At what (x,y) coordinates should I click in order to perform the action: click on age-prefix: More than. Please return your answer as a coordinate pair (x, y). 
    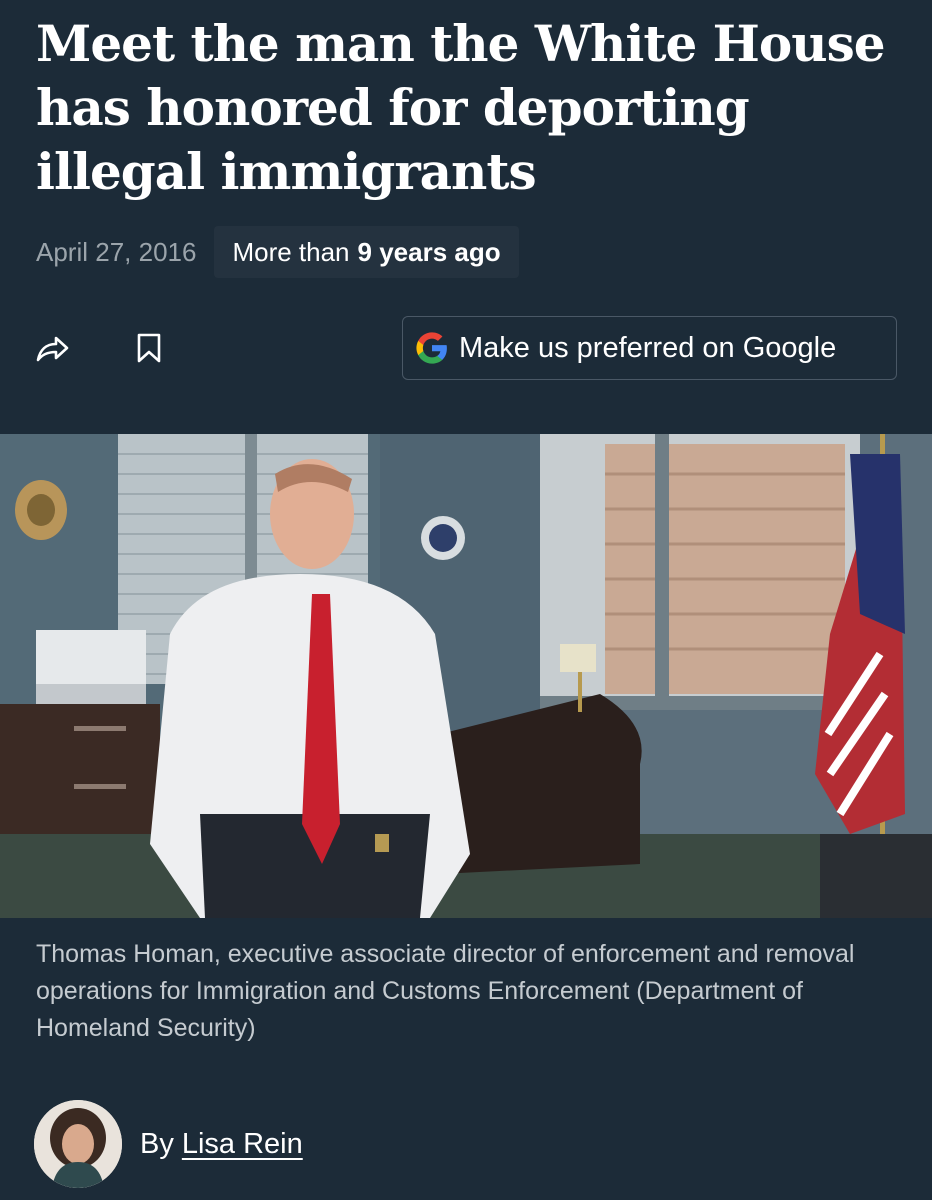
    Looking at the image, I should click on (291, 251).